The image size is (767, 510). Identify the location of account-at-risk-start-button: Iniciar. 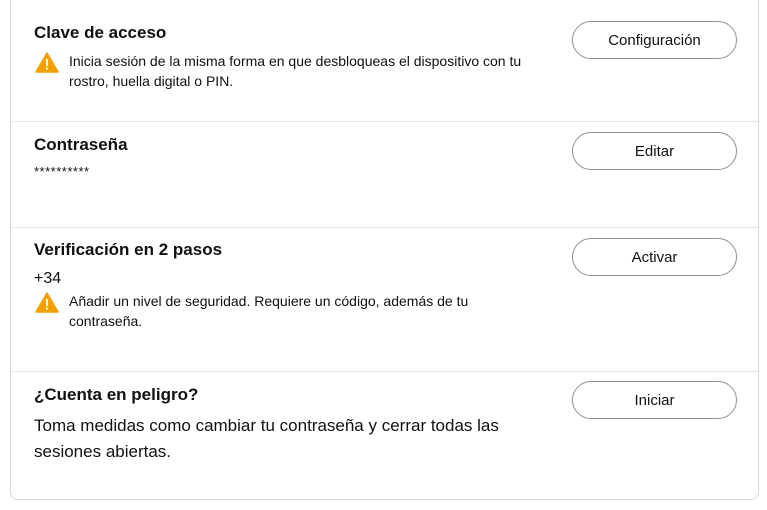
(654, 400).